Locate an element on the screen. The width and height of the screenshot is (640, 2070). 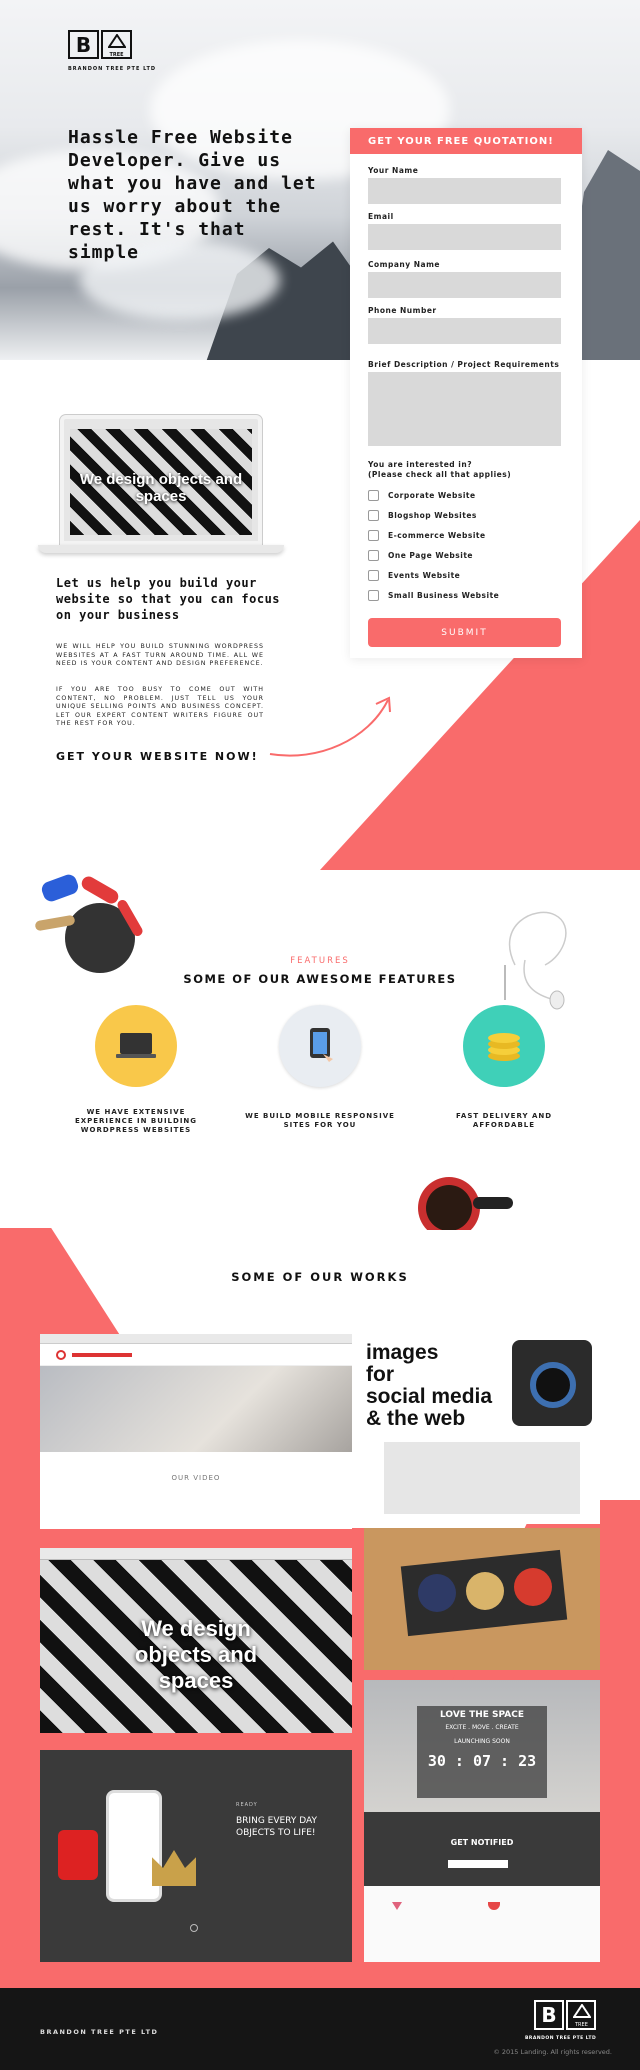
laptop-screen-image: We design objects and spaces is located at coordinates (161, 482).